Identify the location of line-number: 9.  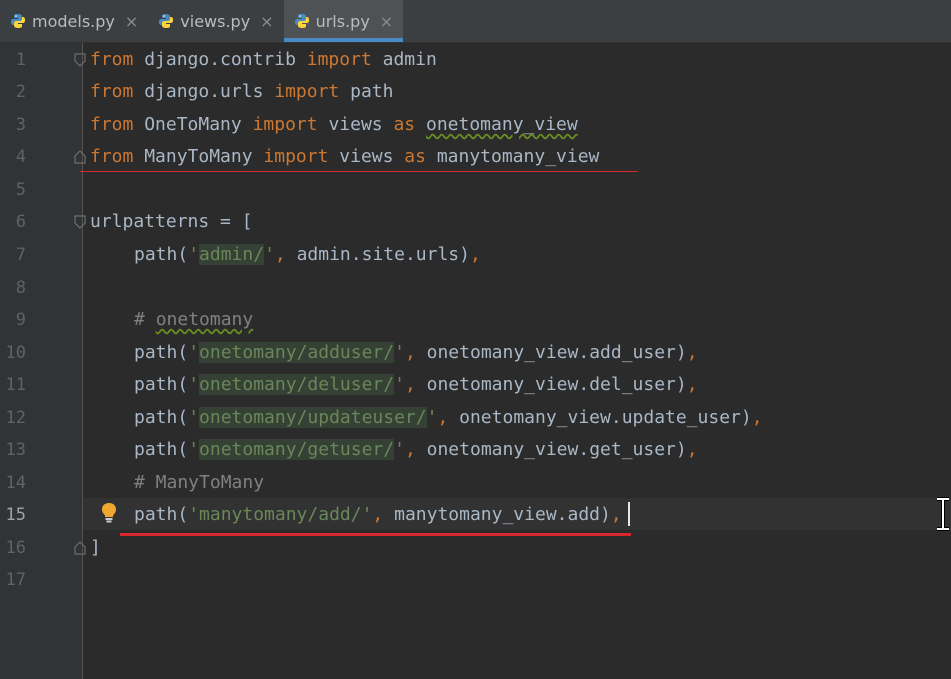
(20, 320).